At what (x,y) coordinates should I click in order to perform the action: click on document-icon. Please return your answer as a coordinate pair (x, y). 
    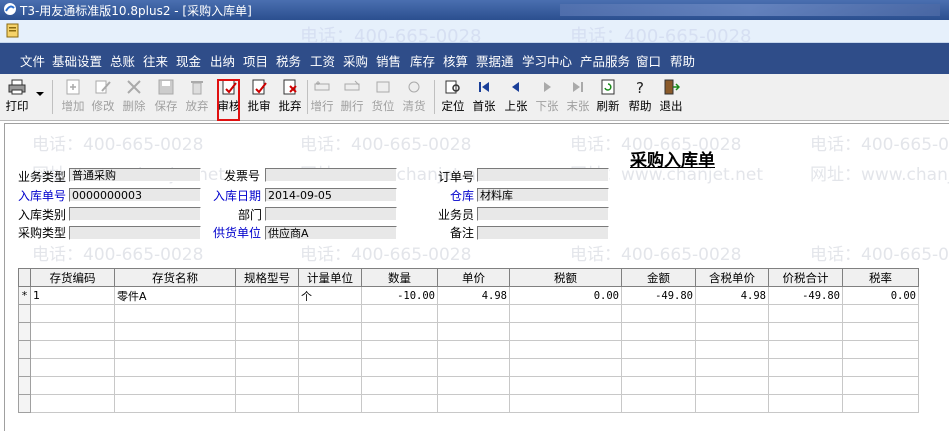
    Looking at the image, I should click on (13, 30).